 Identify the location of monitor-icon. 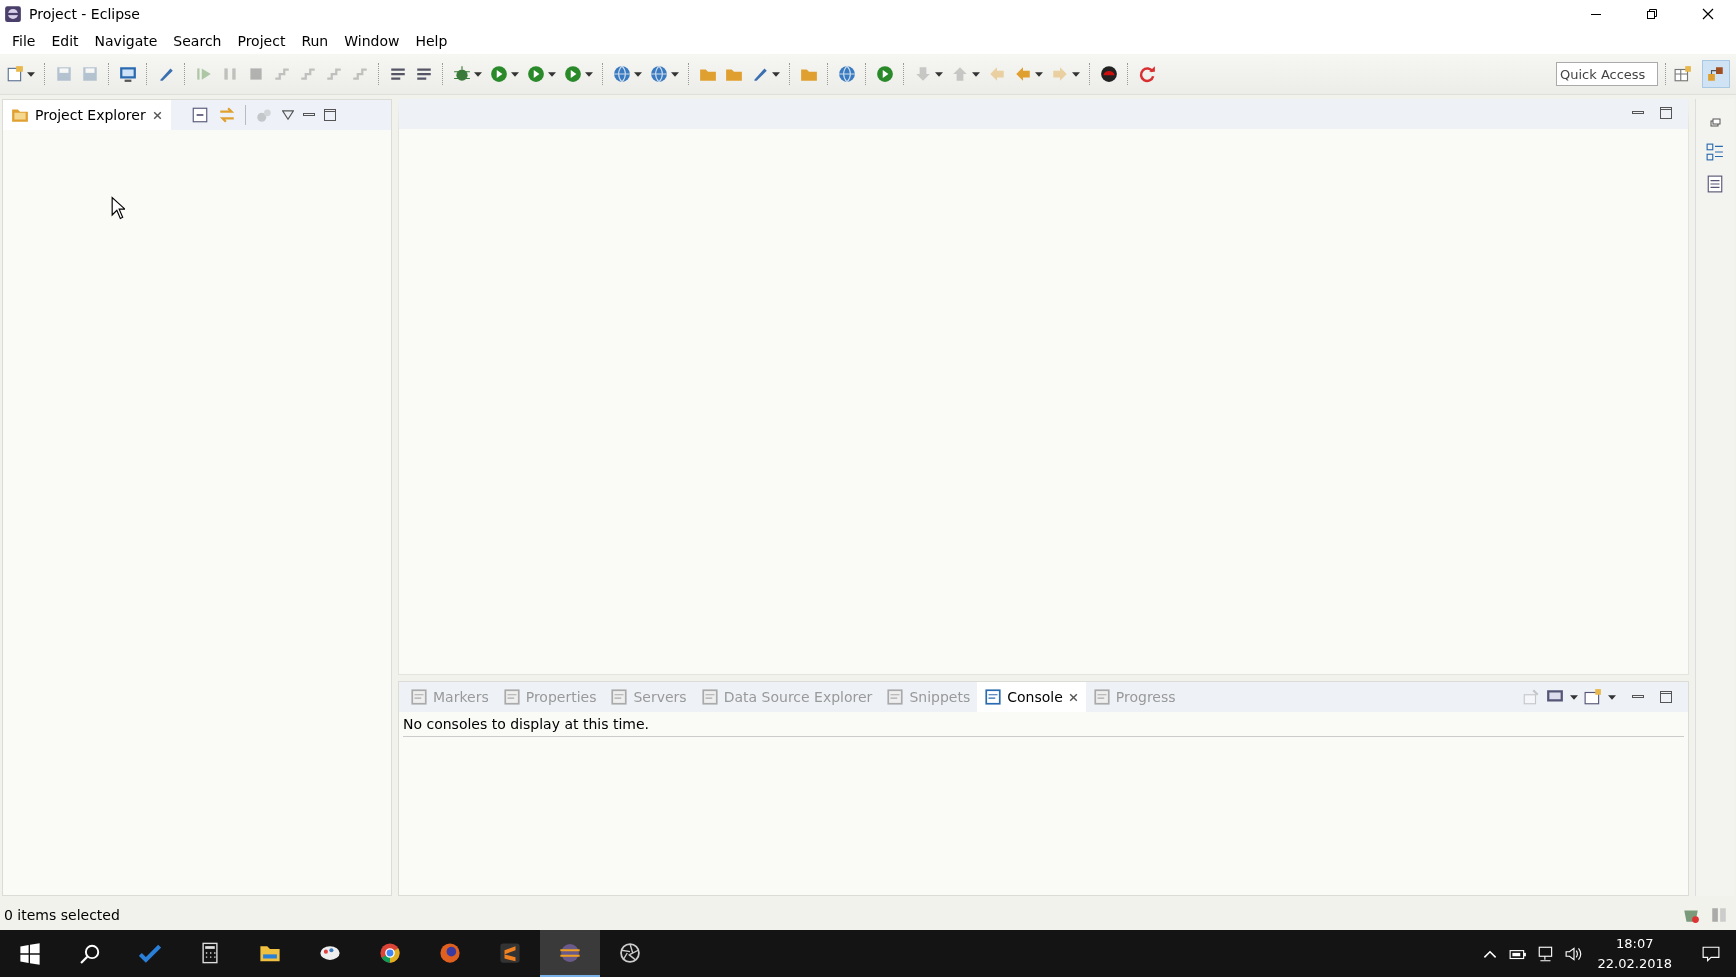
(128, 74).